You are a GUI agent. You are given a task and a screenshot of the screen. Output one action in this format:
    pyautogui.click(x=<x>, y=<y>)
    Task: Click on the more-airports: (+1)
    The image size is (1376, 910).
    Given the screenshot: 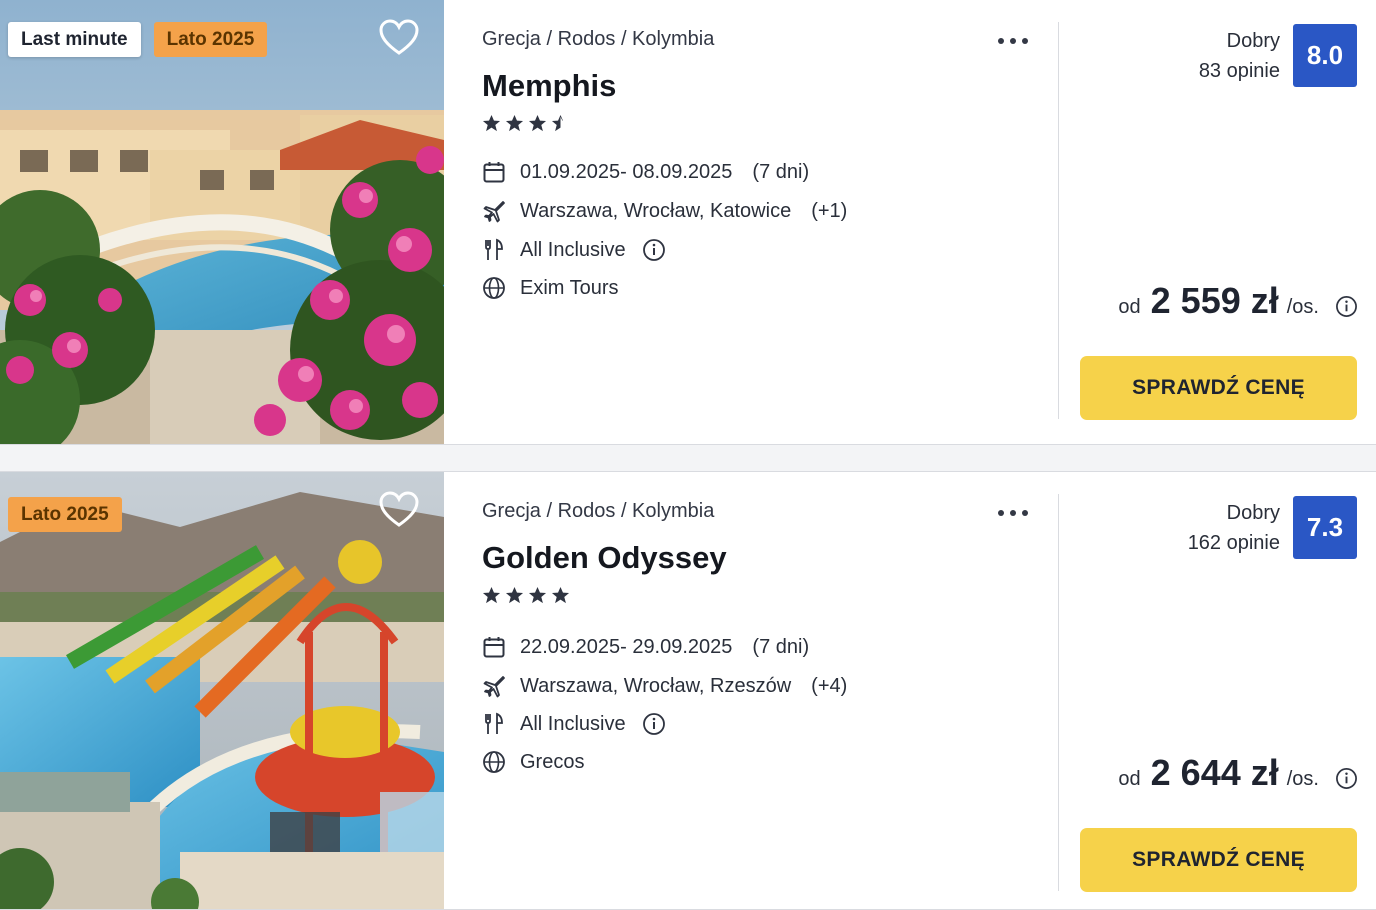 What is the action you would take?
    pyautogui.click(x=829, y=211)
    